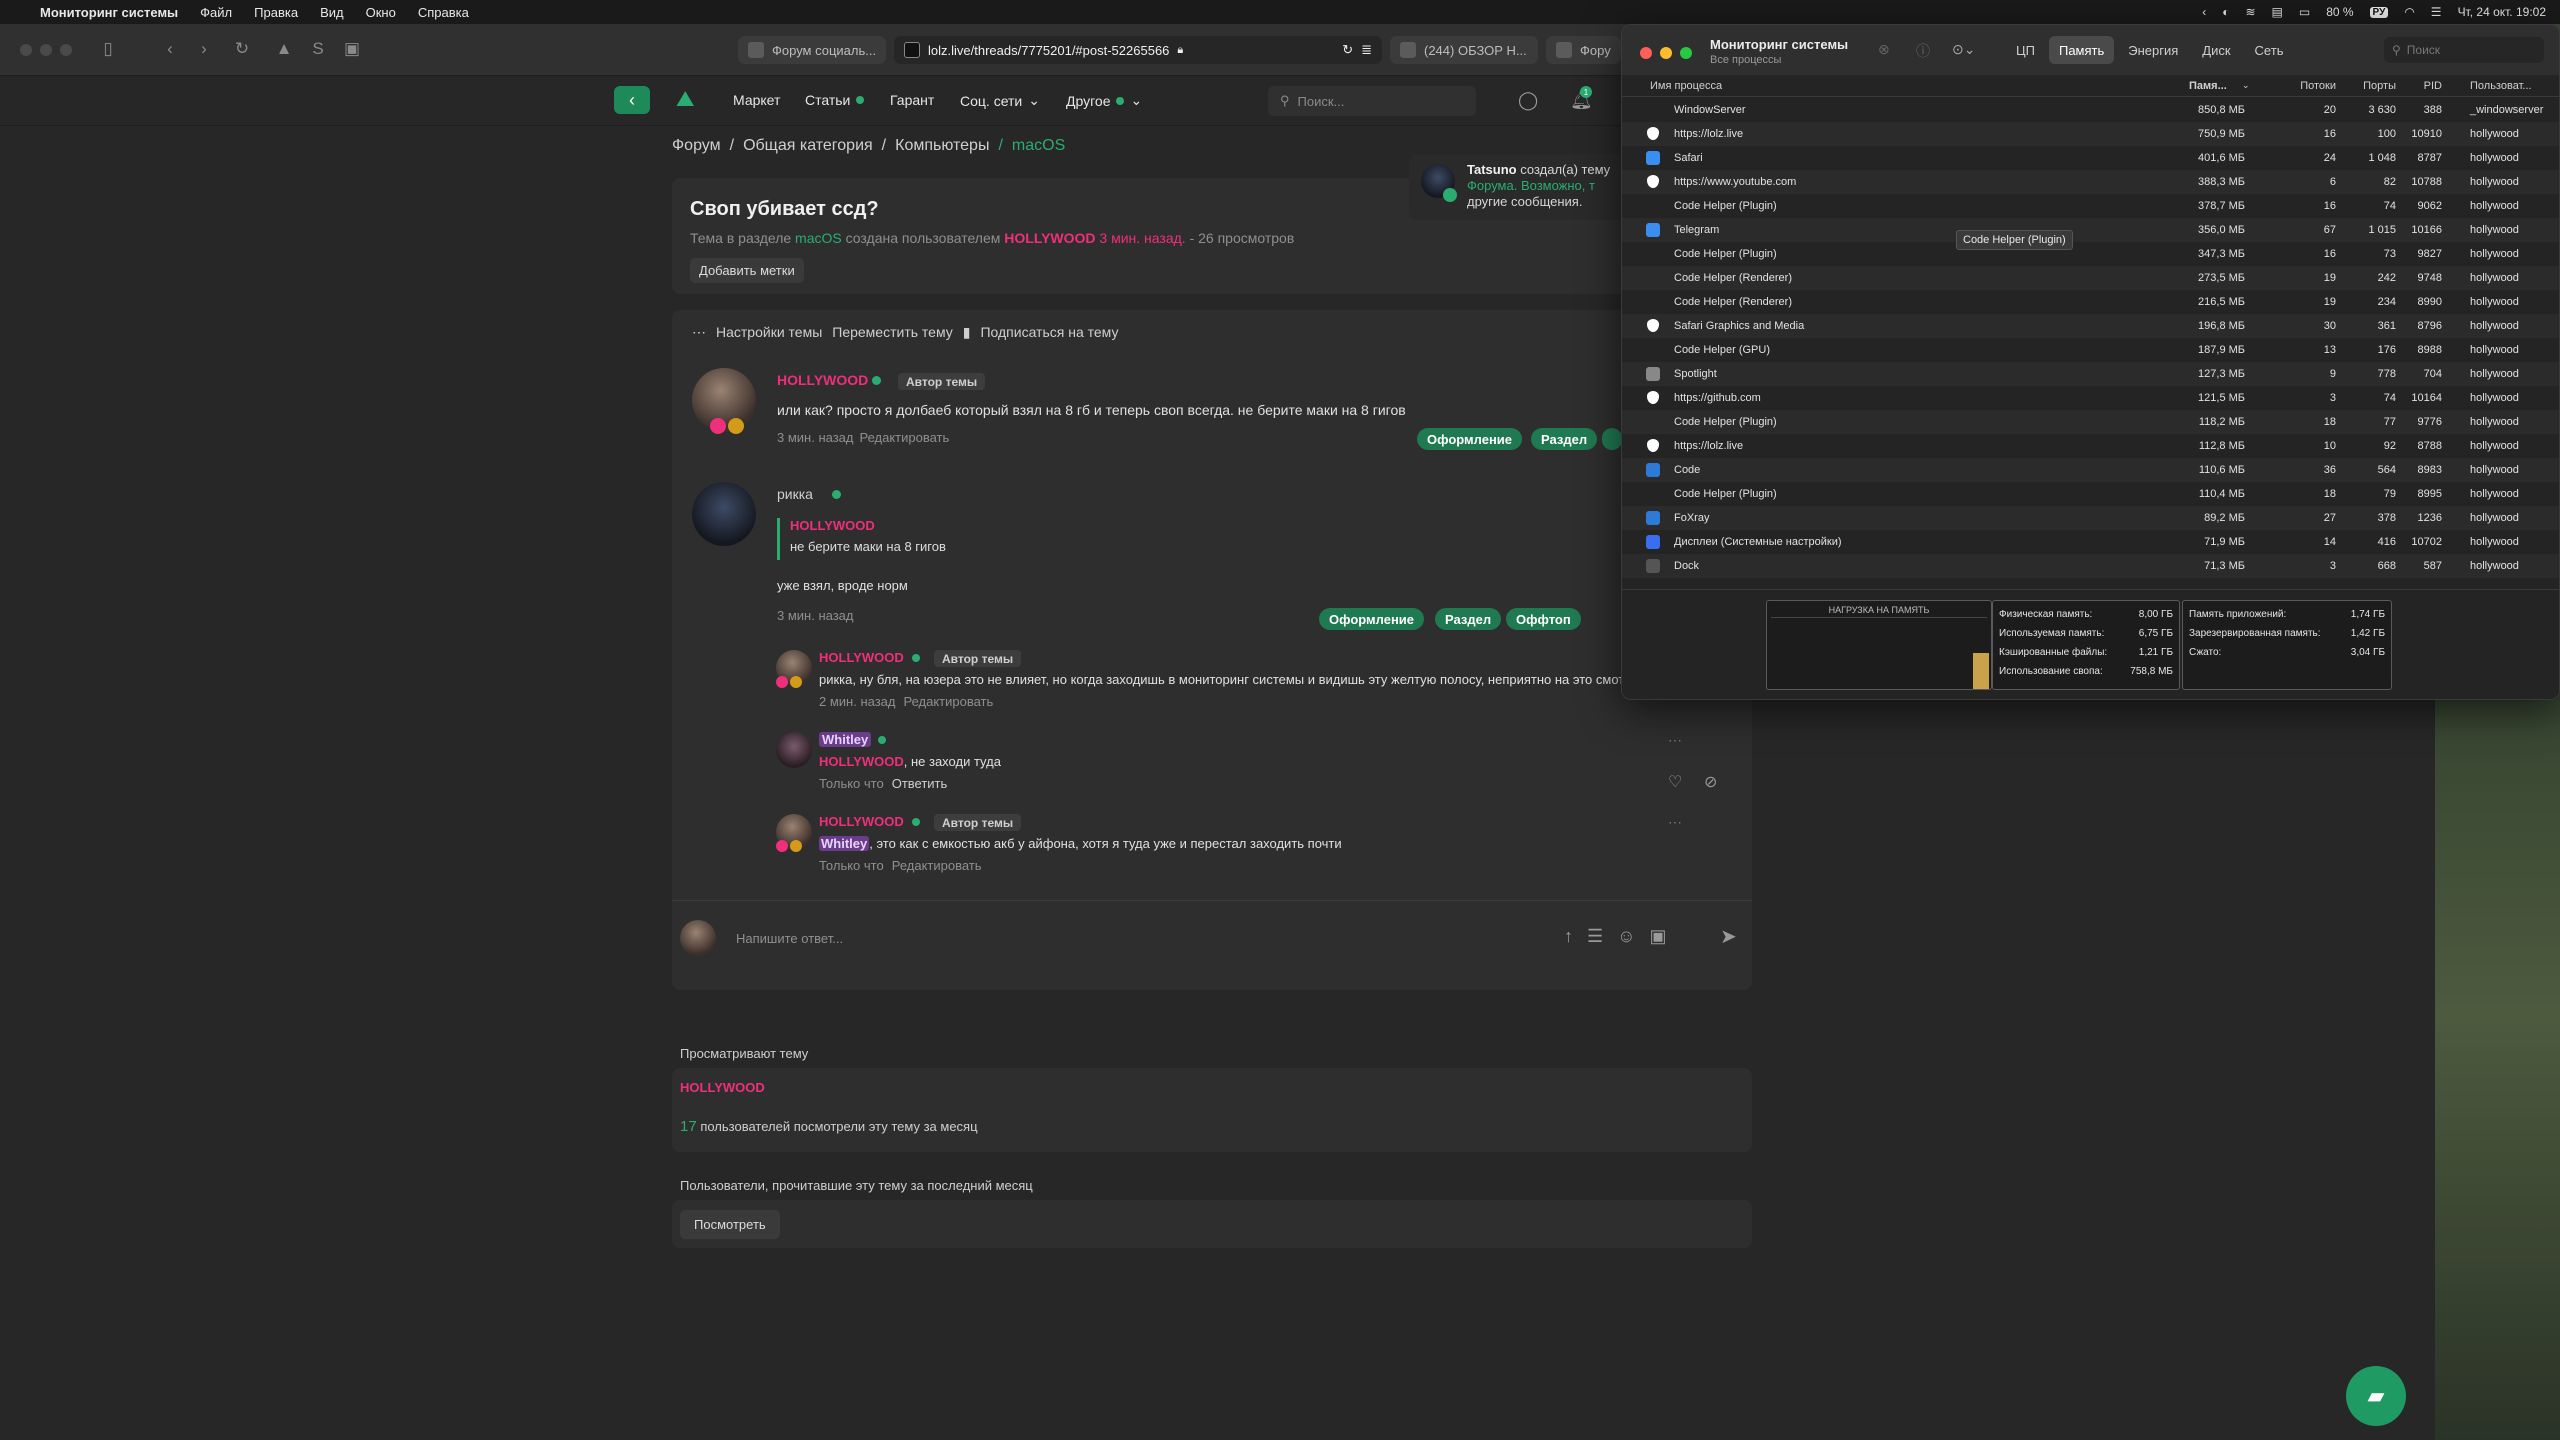 The width and height of the screenshot is (2560, 1440). What do you see at coordinates (276, 12) in the screenshot?
I see `menu-edit: Правка` at bounding box center [276, 12].